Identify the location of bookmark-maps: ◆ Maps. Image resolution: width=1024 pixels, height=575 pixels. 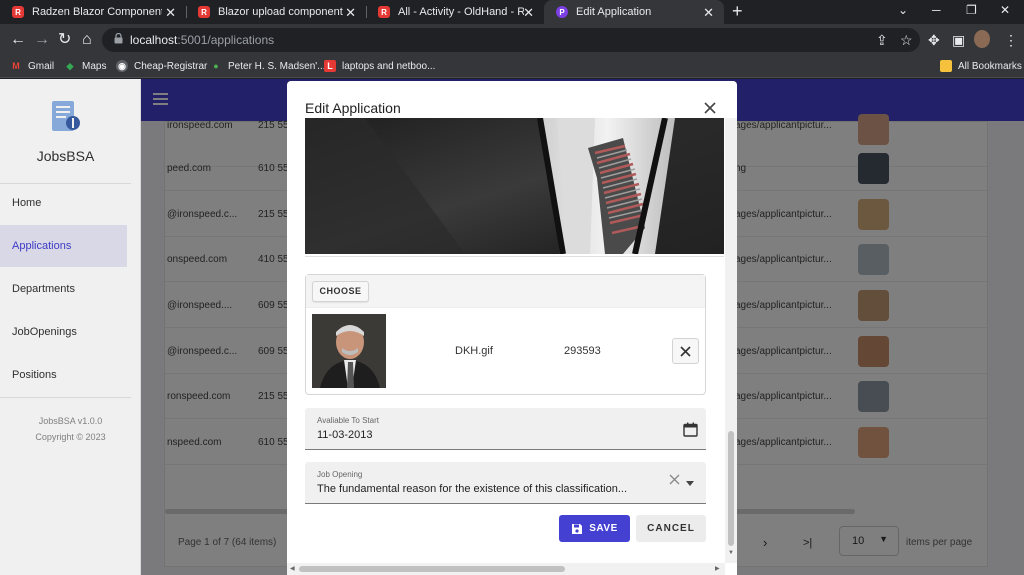
(85, 66).